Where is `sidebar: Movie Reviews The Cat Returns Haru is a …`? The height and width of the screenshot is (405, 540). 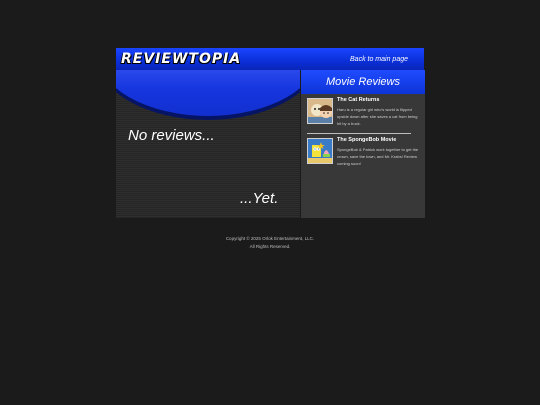
sidebar: Movie Reviews The Cat Returns Haru is a … is located at coordinates (362, 144).